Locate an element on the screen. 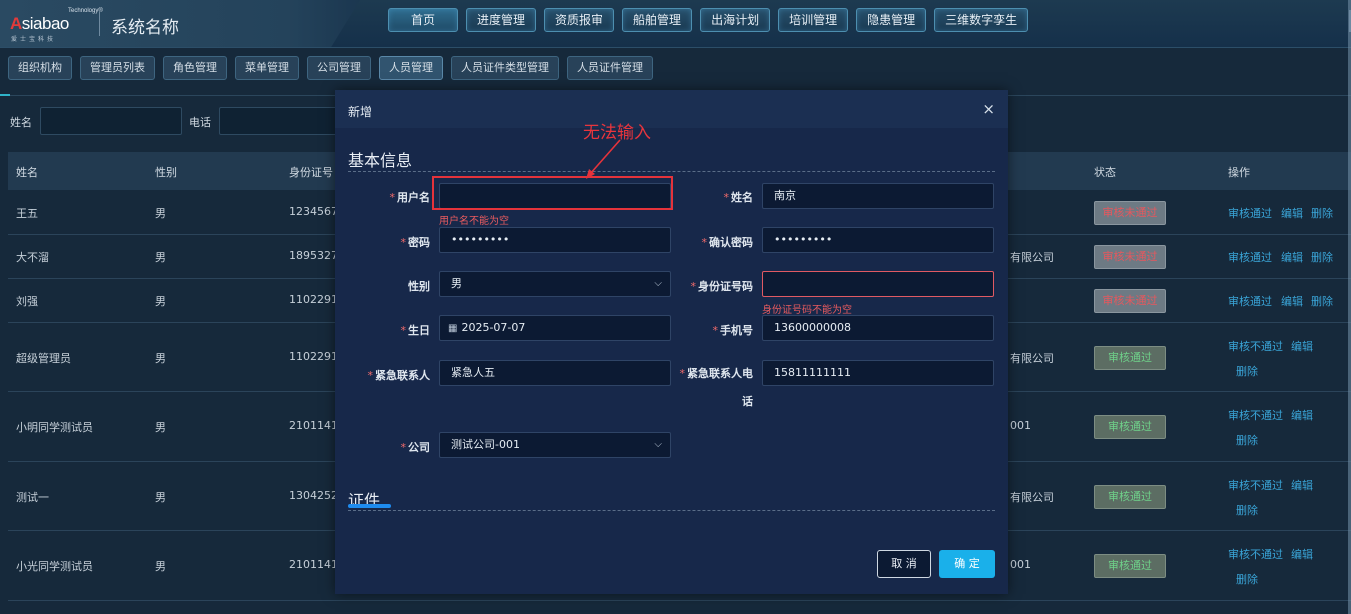 The width and height of the screenshot is (1351, 614). dialog-title: 新增 is located at coordinates (360, 112).